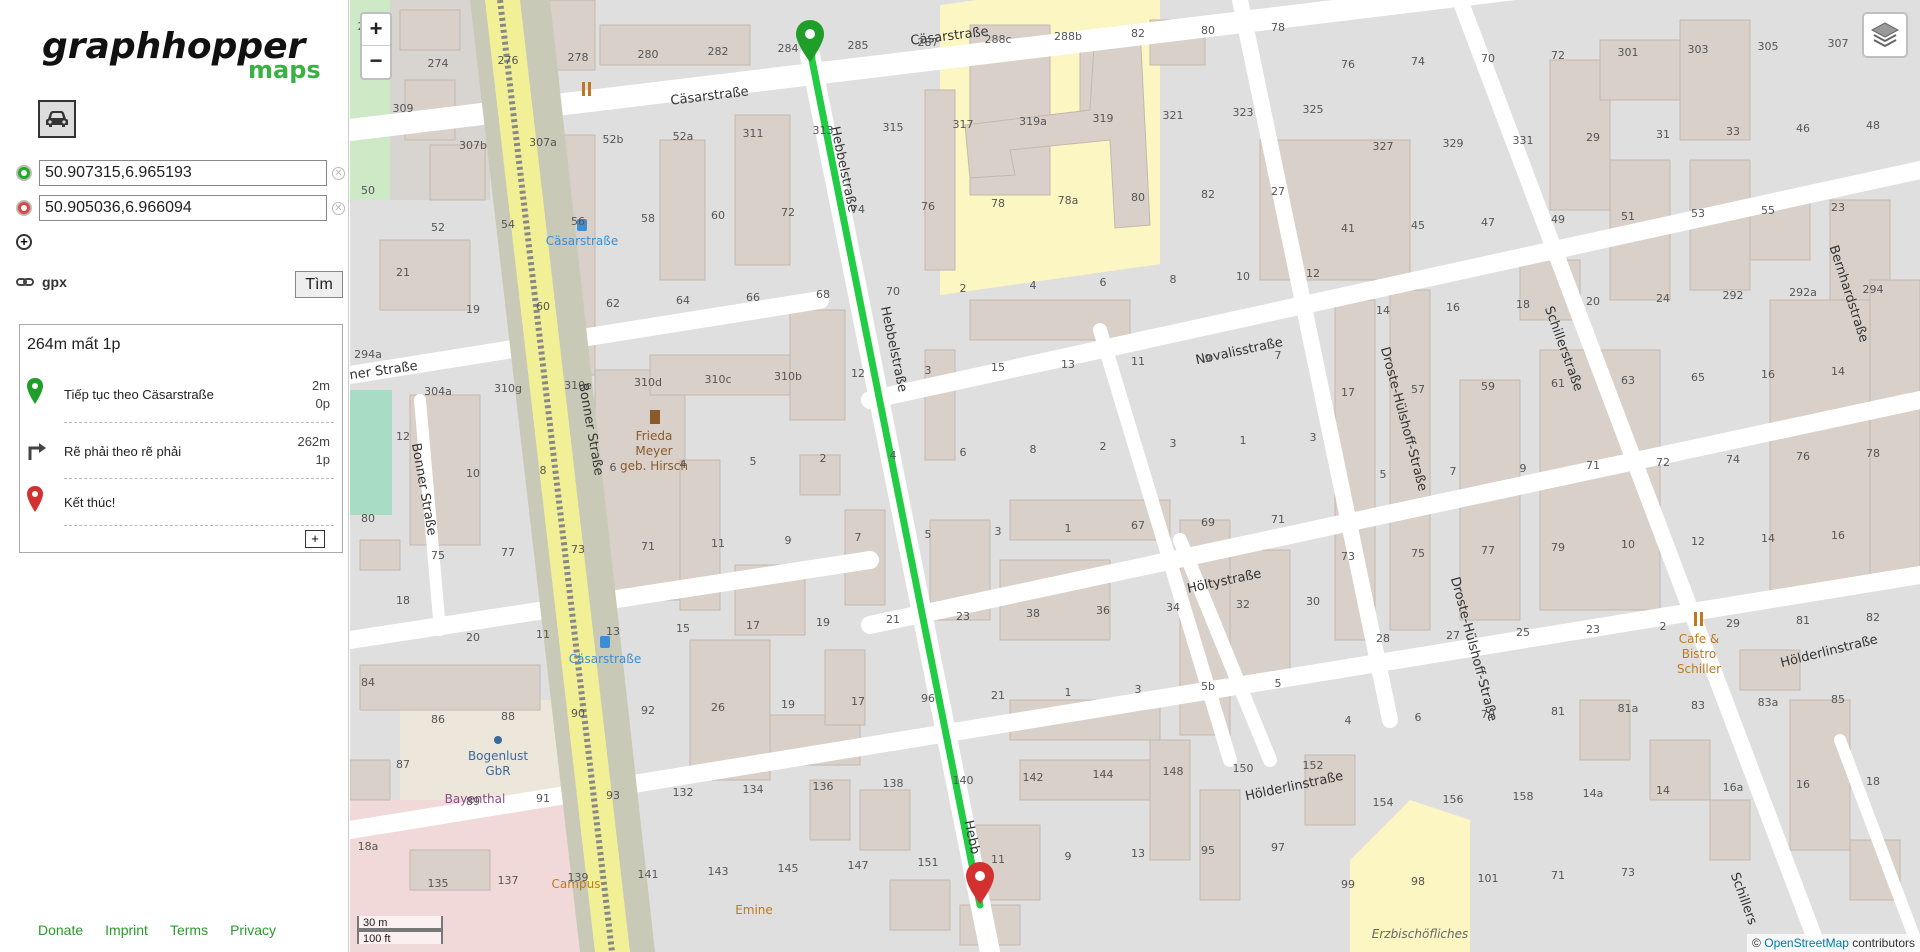 The image size is (1920, 952). I want to click on house-number: 61, so click(1558, 383).